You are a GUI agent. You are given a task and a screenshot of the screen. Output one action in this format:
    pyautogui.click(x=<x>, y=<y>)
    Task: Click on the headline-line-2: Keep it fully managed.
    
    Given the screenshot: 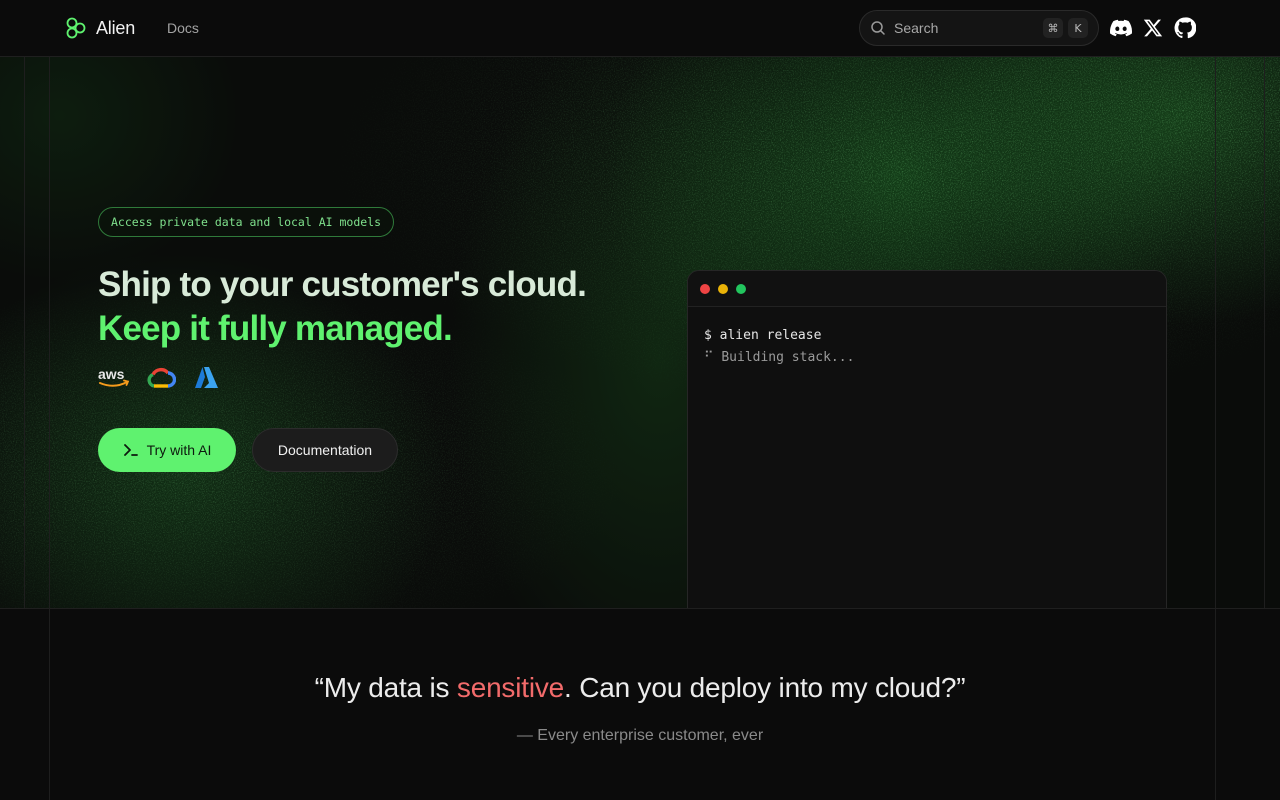 What is the action you would take?
    pyautogui.click(x=275, y=328)
    